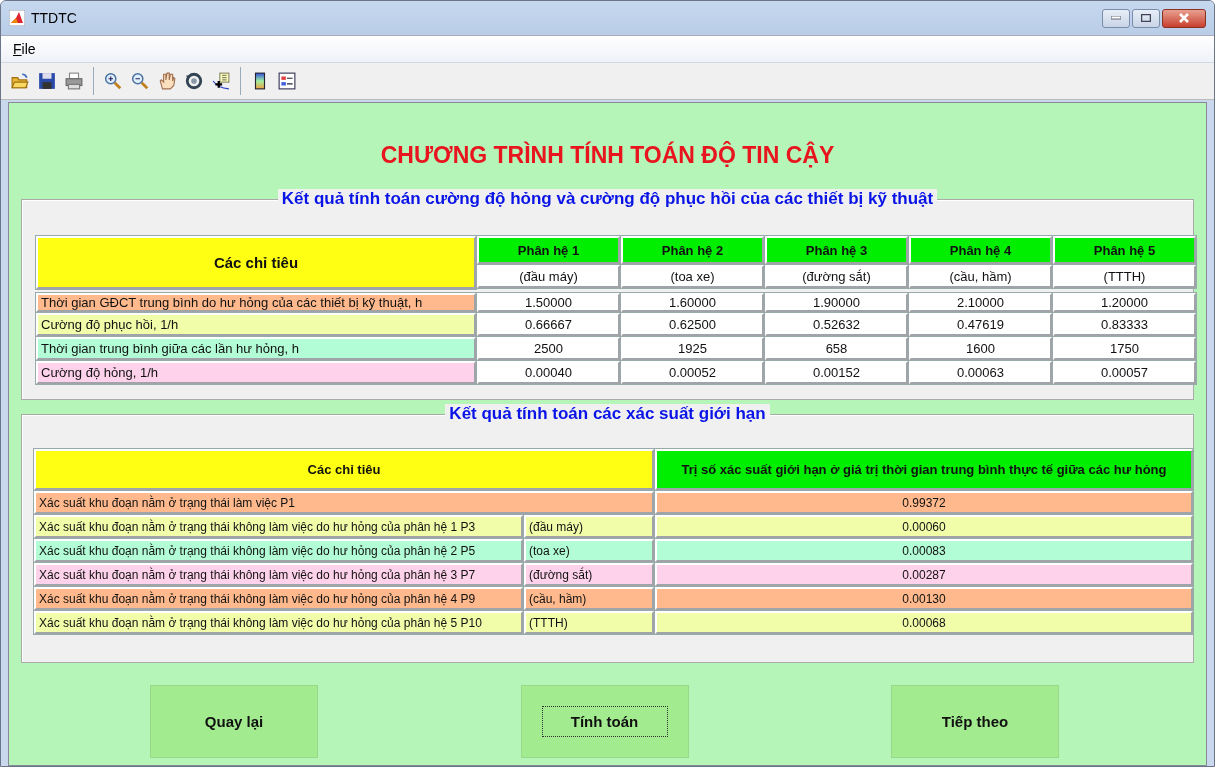 The width and height of the screenshot is (1215, 767). I want to click on legend-icon, so click(287, 81).